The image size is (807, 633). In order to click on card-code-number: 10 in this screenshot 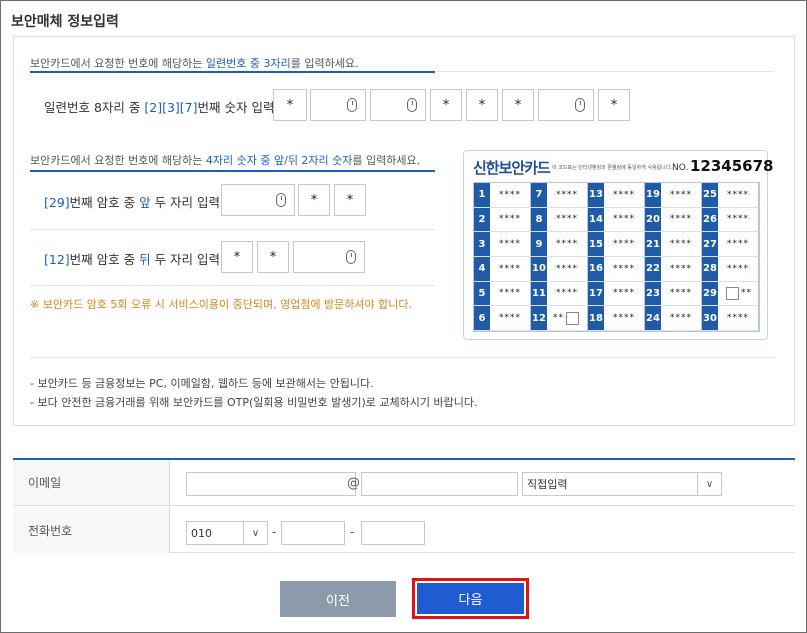, I will do `click(539, 268)`.